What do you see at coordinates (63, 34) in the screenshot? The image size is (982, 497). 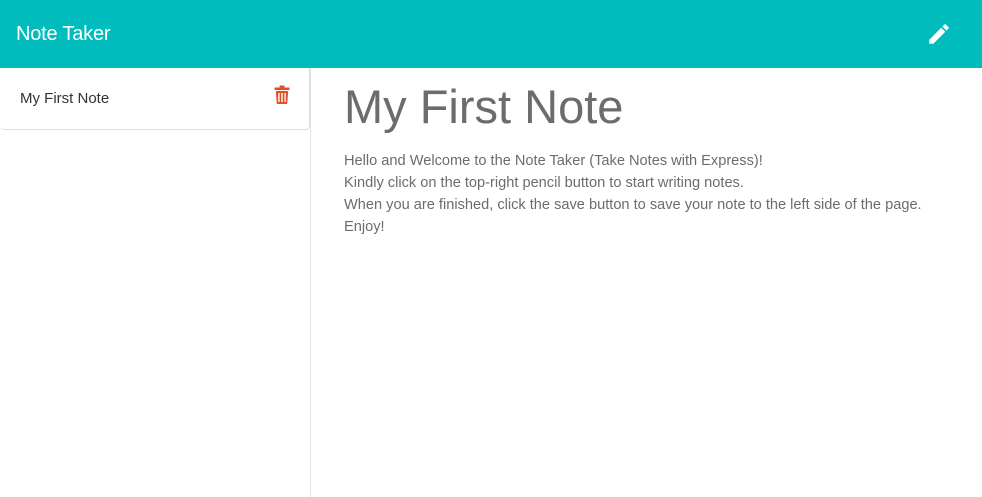 I see `brand-title: Note Taker` at bounding box center [63, 34].